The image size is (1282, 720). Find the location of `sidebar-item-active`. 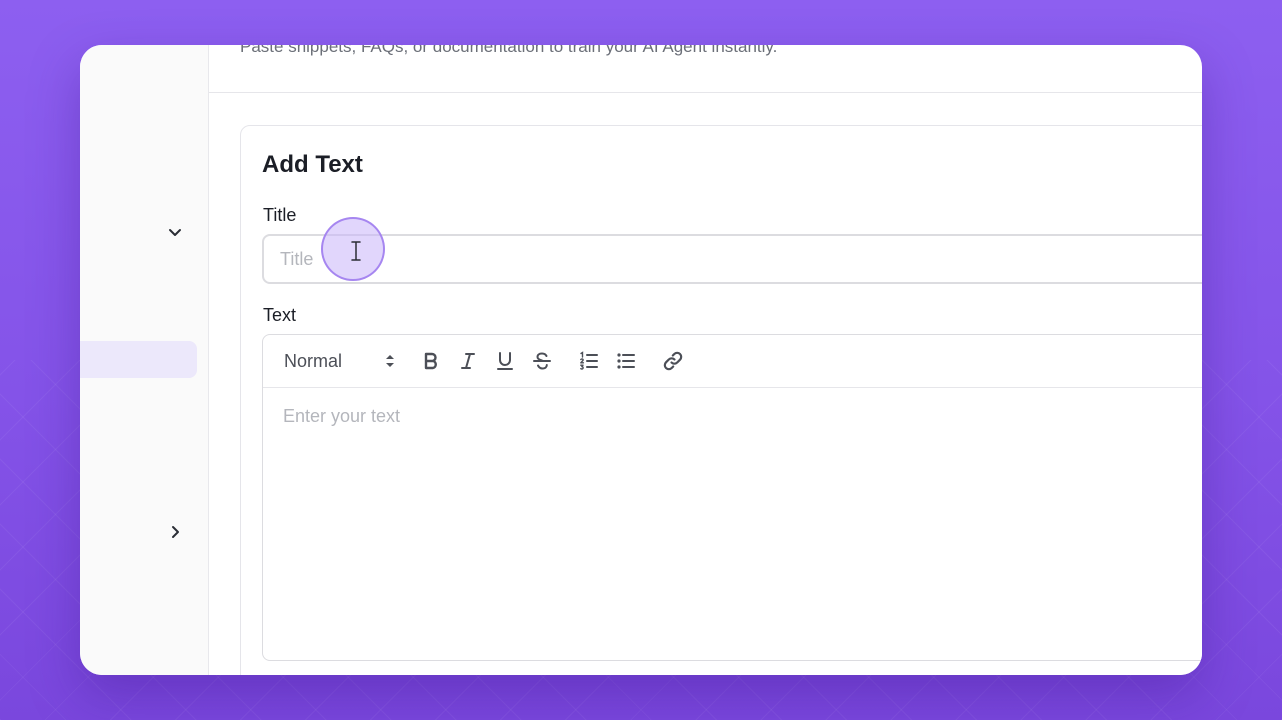

sidebar-item-active is located at coordinates (138, 359).